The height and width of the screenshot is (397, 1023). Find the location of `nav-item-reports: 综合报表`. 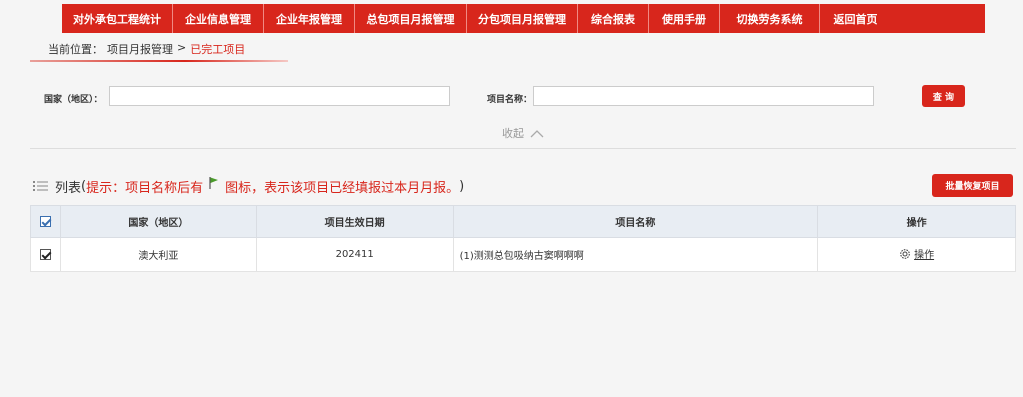

nav-item-reports: 综合报表 is located at coordinates (613, 18).